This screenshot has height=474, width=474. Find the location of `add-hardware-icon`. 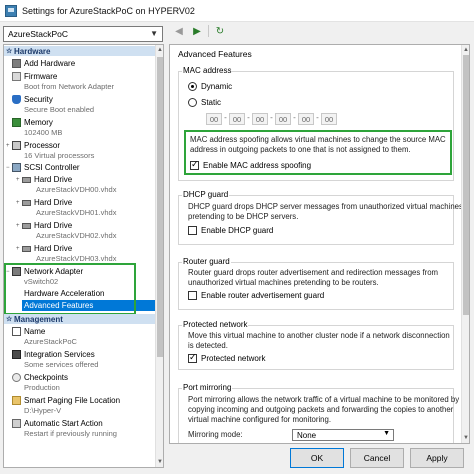

add-hardware-icon is located at coordinates (16, 63).